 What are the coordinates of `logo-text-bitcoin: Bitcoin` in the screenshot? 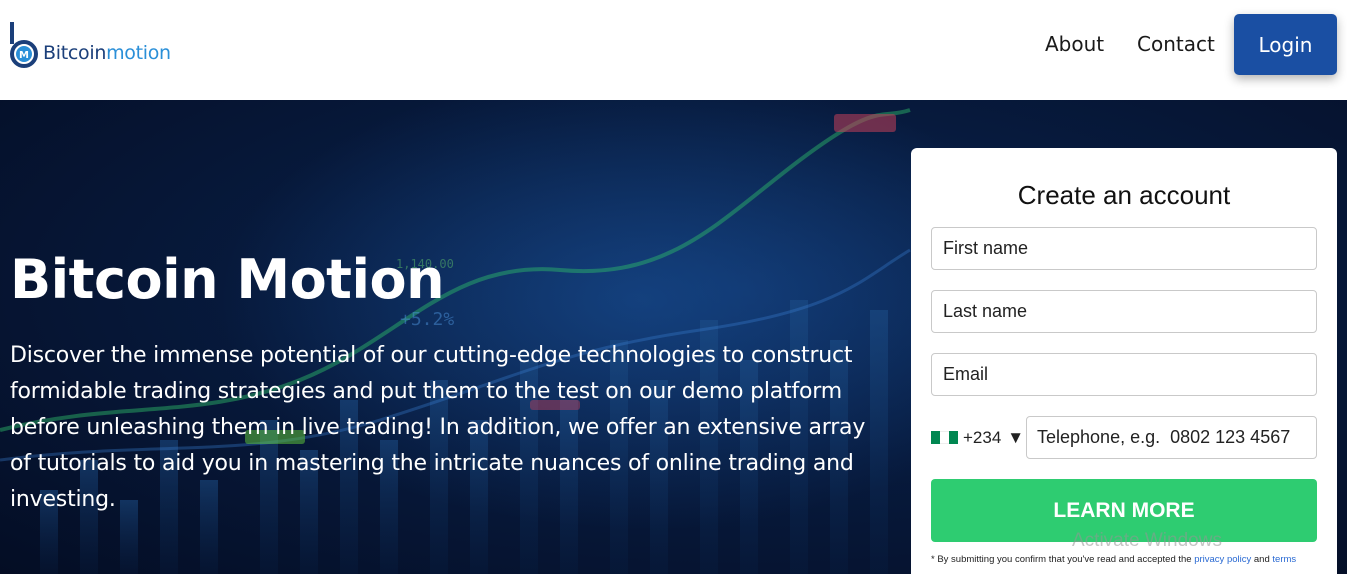 It's located at (75, 53).